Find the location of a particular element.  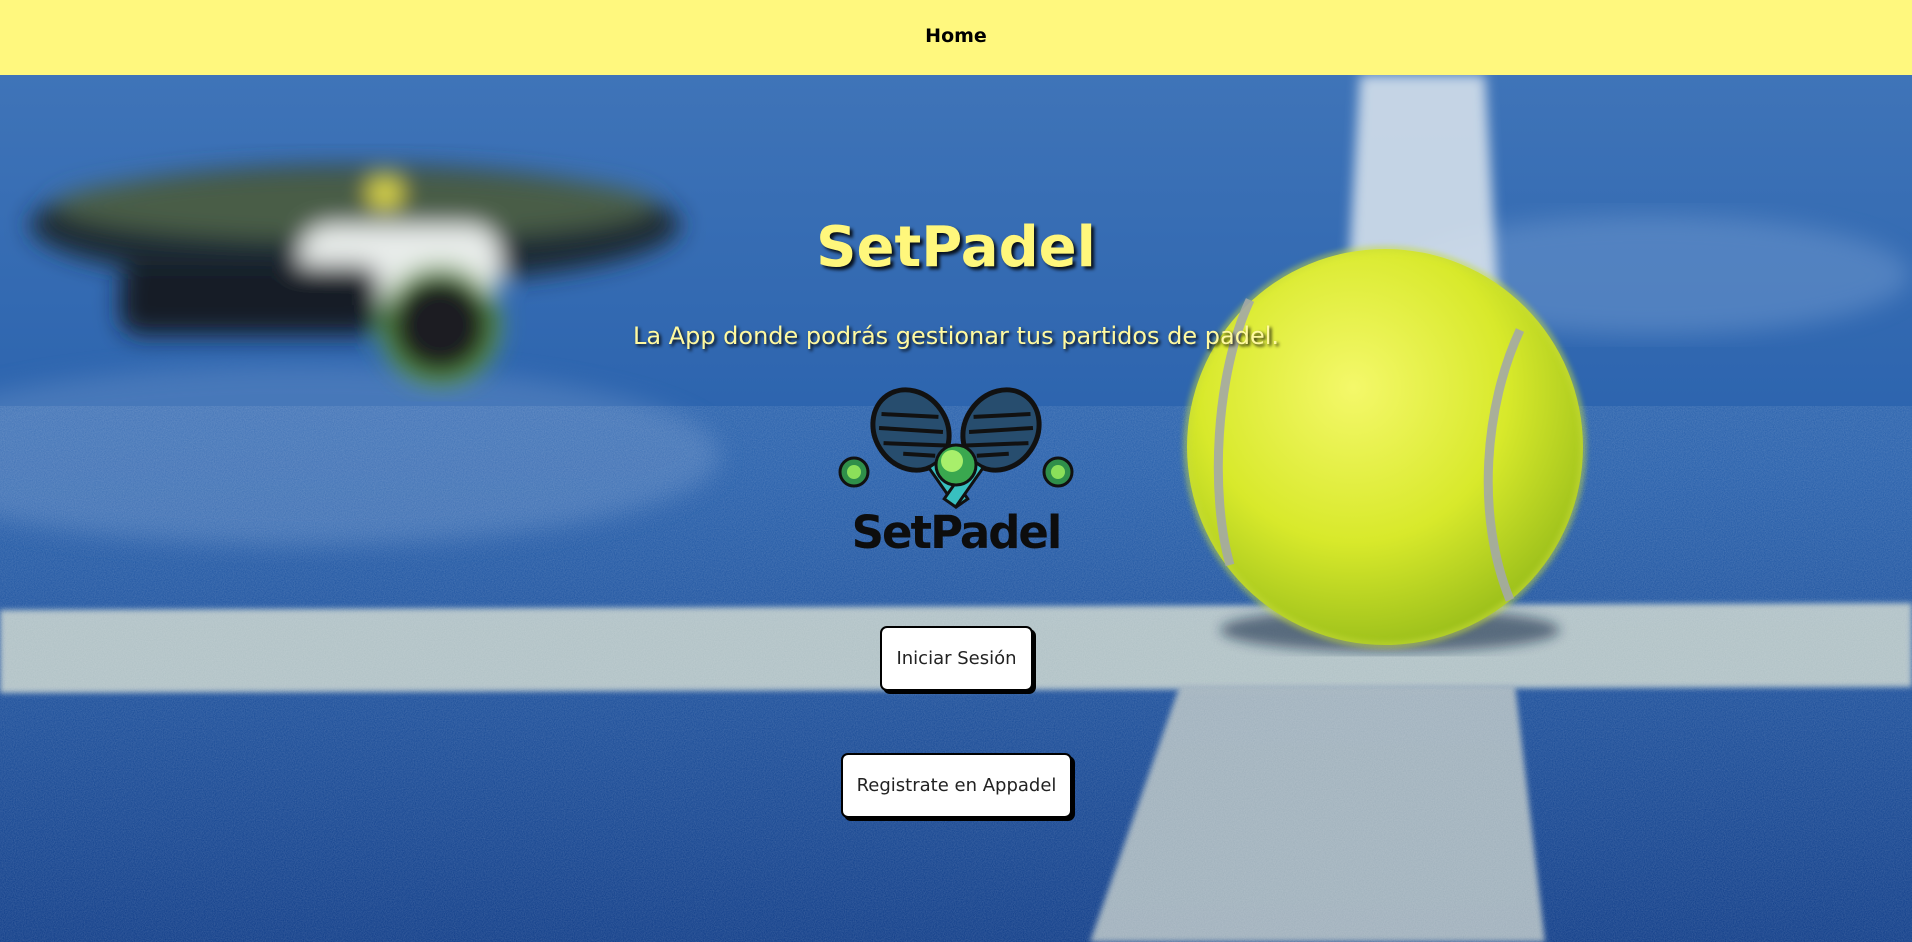

nav-home-link: Home is located at coordinates (956, 36).